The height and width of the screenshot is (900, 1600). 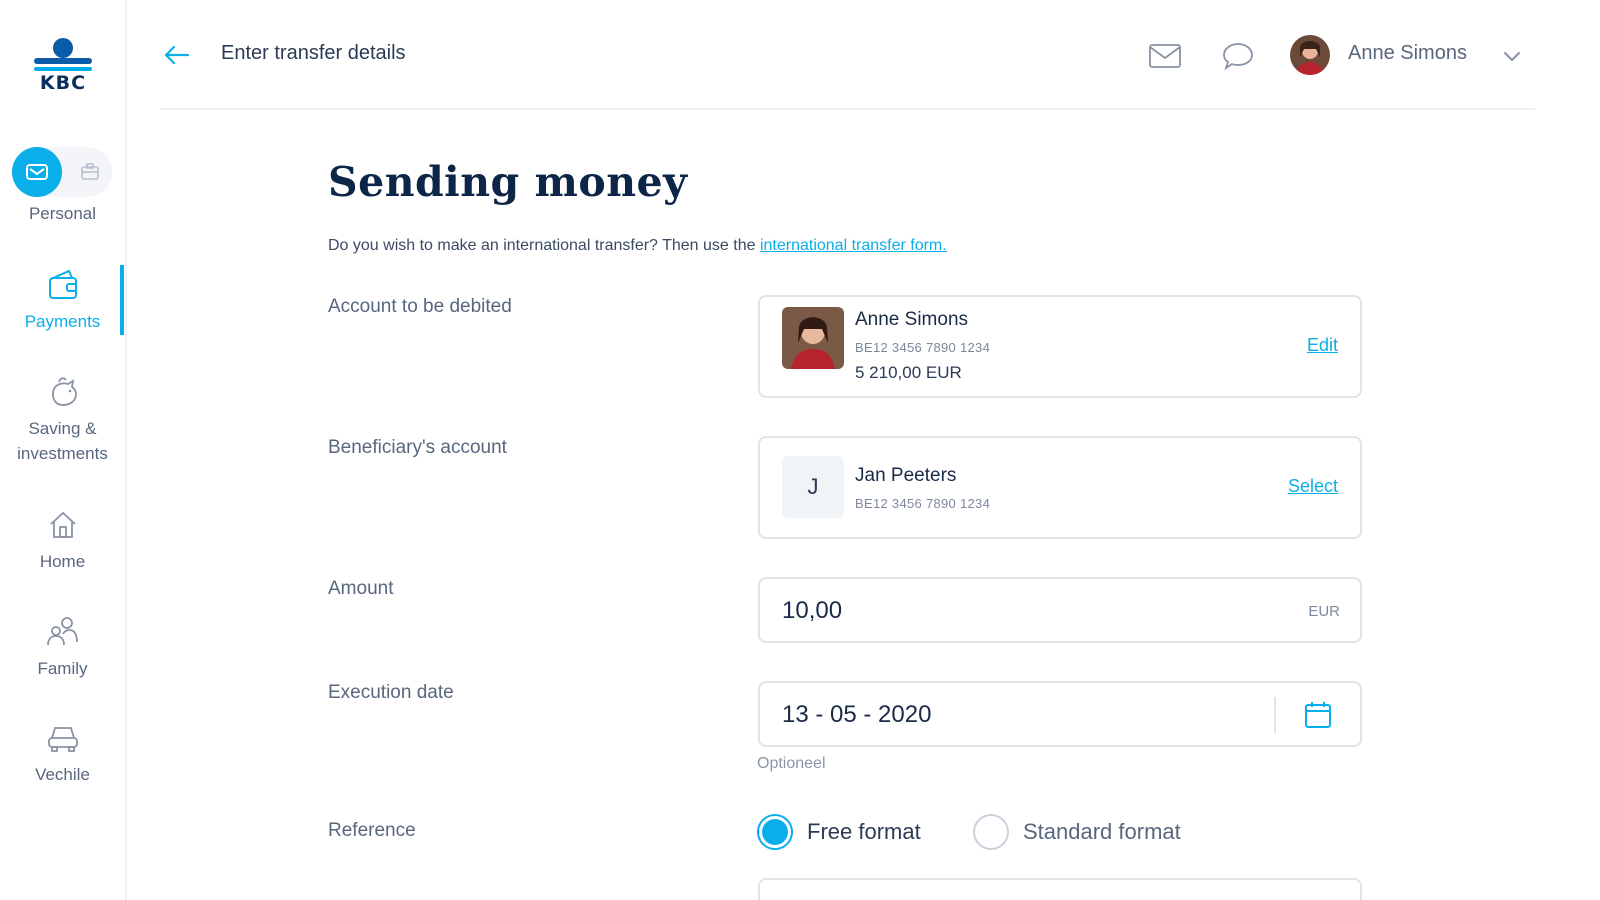 I want to click on top-bar: Enter transfer details Anne Simons, so click(x=847, y=55).